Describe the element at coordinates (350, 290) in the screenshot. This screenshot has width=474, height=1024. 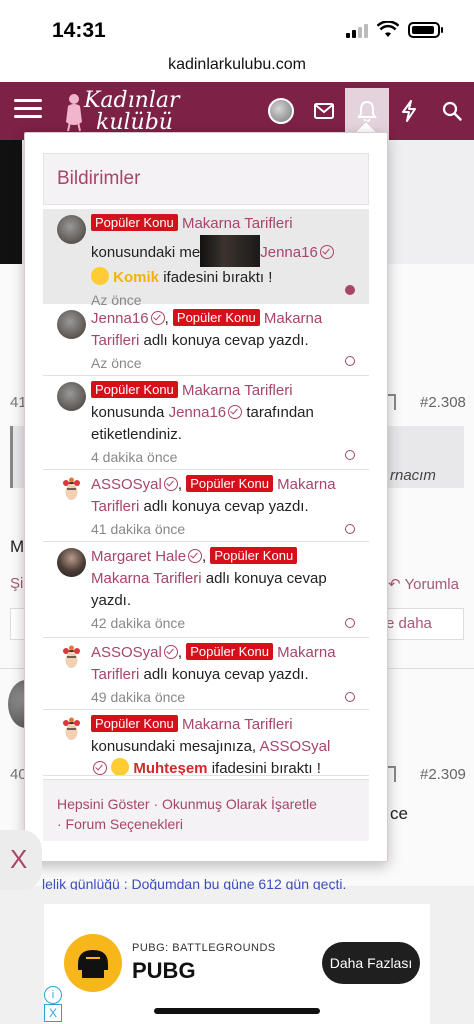
I see `unread-dot` at that location.